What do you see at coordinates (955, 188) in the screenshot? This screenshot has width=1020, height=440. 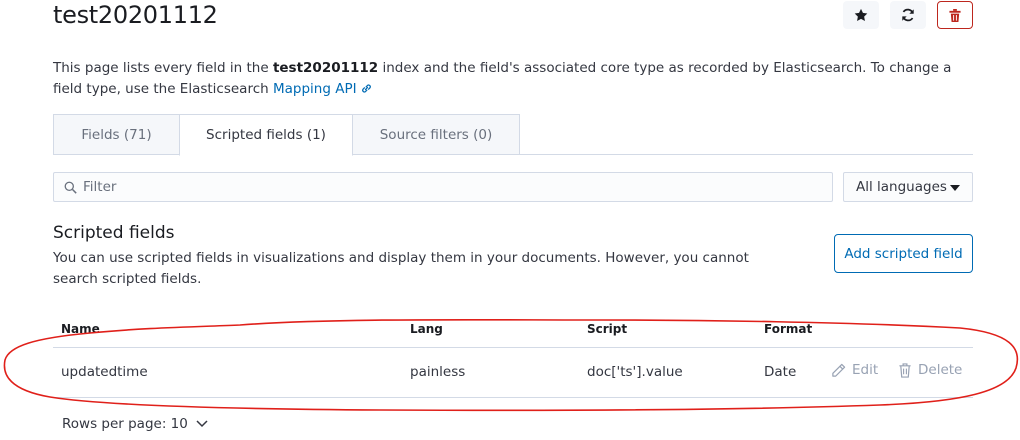 I see `caret-down-icon` at bounding box center [955, 188].